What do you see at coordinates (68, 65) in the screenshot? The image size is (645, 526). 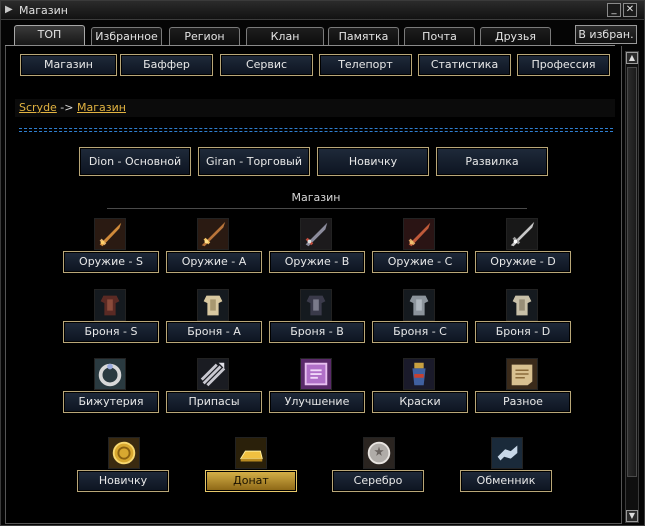 I see `nav-shop-button: Магазин` at bounding box center [68, 65].